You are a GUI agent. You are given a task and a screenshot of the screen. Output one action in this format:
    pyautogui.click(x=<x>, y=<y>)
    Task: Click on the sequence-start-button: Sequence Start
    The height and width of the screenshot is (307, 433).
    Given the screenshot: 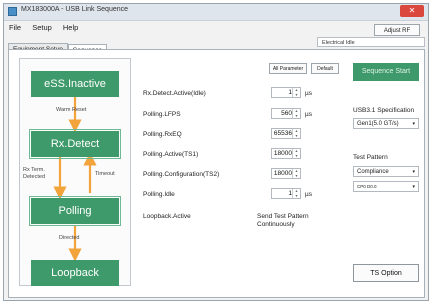 What is the action you would take?
    pyautogui.click(x=386, y=72)
    